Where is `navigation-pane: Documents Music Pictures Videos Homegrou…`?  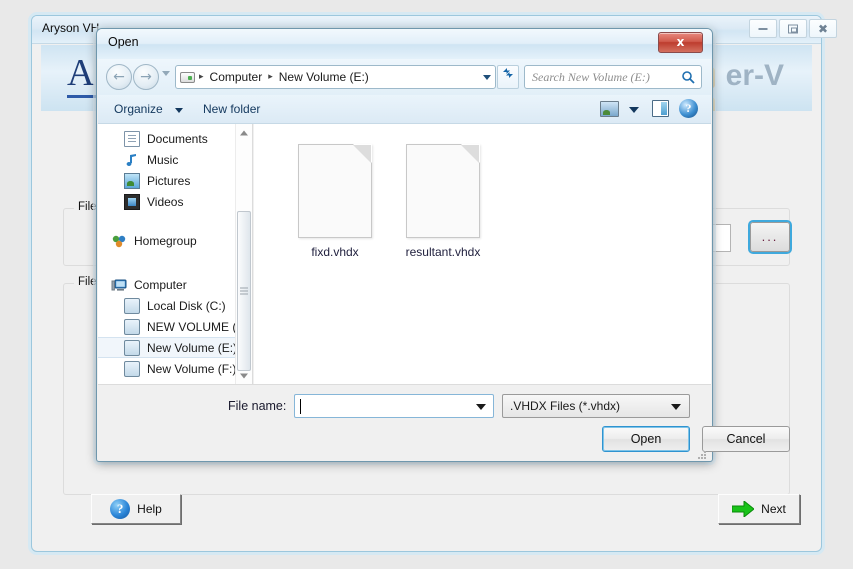 navigation-pane: Documents Music Pictures Videos Homegrou… is located at coordinates (175, 254).